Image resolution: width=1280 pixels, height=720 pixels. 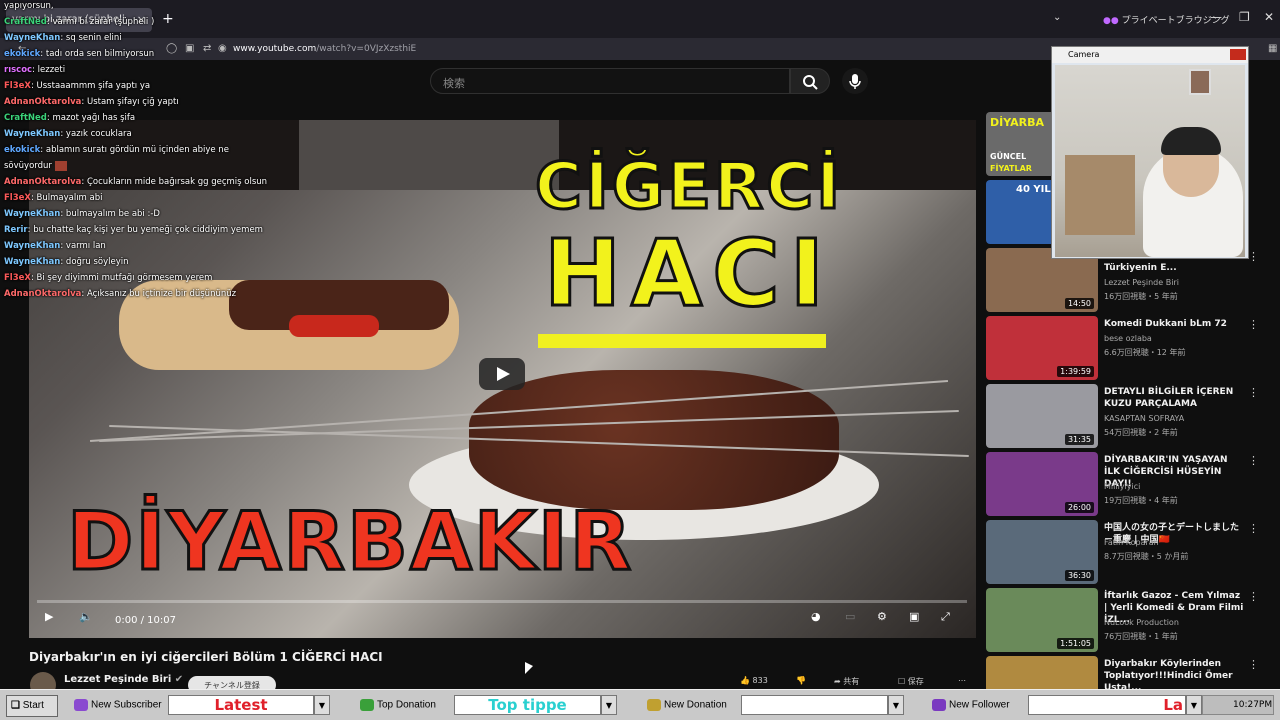 I want to click on autoplay-toggle-icon: ◕, so click(x=816, y=616).